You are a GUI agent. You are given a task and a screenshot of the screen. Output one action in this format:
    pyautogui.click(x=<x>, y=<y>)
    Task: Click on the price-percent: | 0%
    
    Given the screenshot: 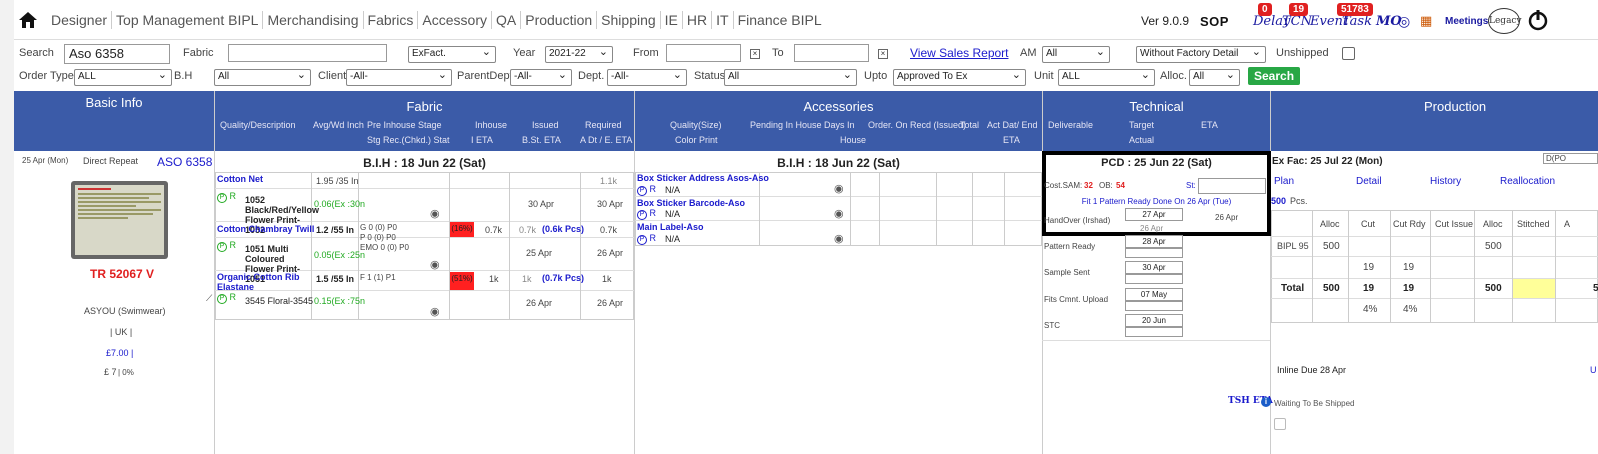 What is the action you would take?
    pyautogui.click(x=126, y=372)
    